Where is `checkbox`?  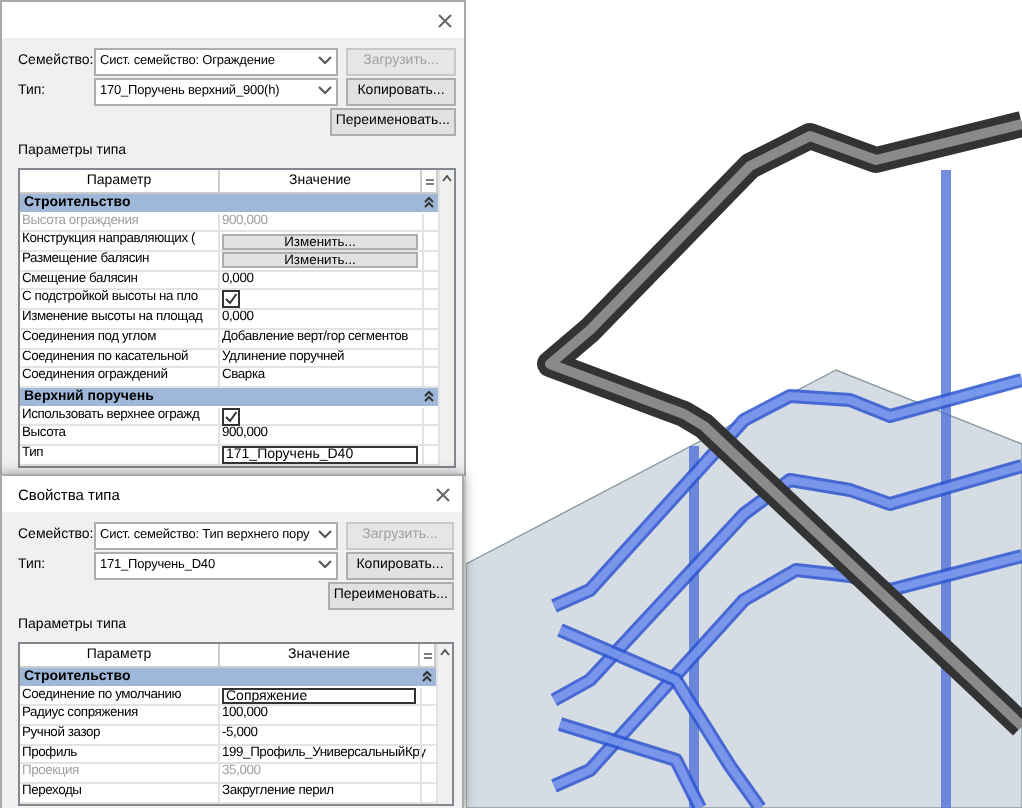
checkbox is located at coordinates (231, 299).